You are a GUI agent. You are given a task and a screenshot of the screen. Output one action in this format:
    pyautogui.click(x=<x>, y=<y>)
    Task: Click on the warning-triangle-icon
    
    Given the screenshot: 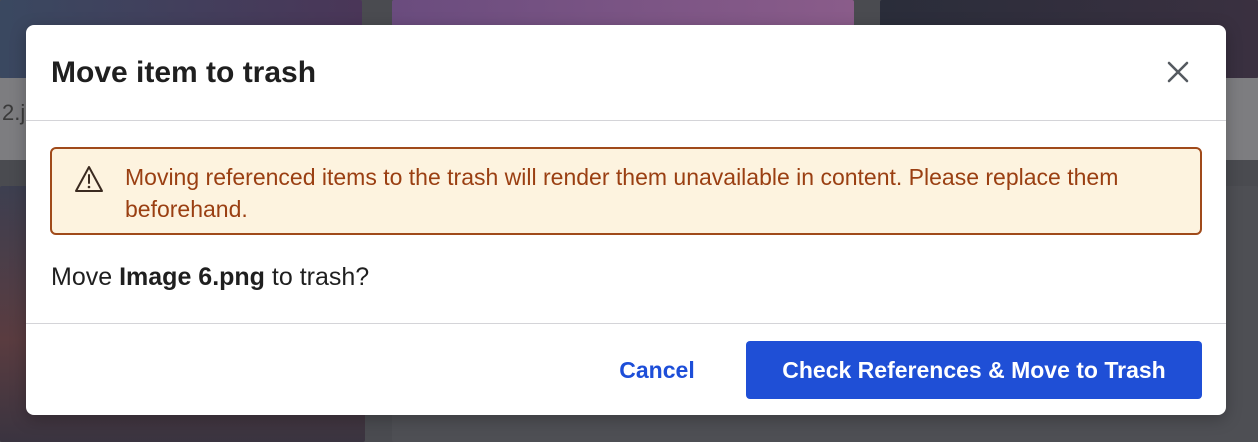 What is the action you would take?
    pyautogui.click(x=89, y=179)
    